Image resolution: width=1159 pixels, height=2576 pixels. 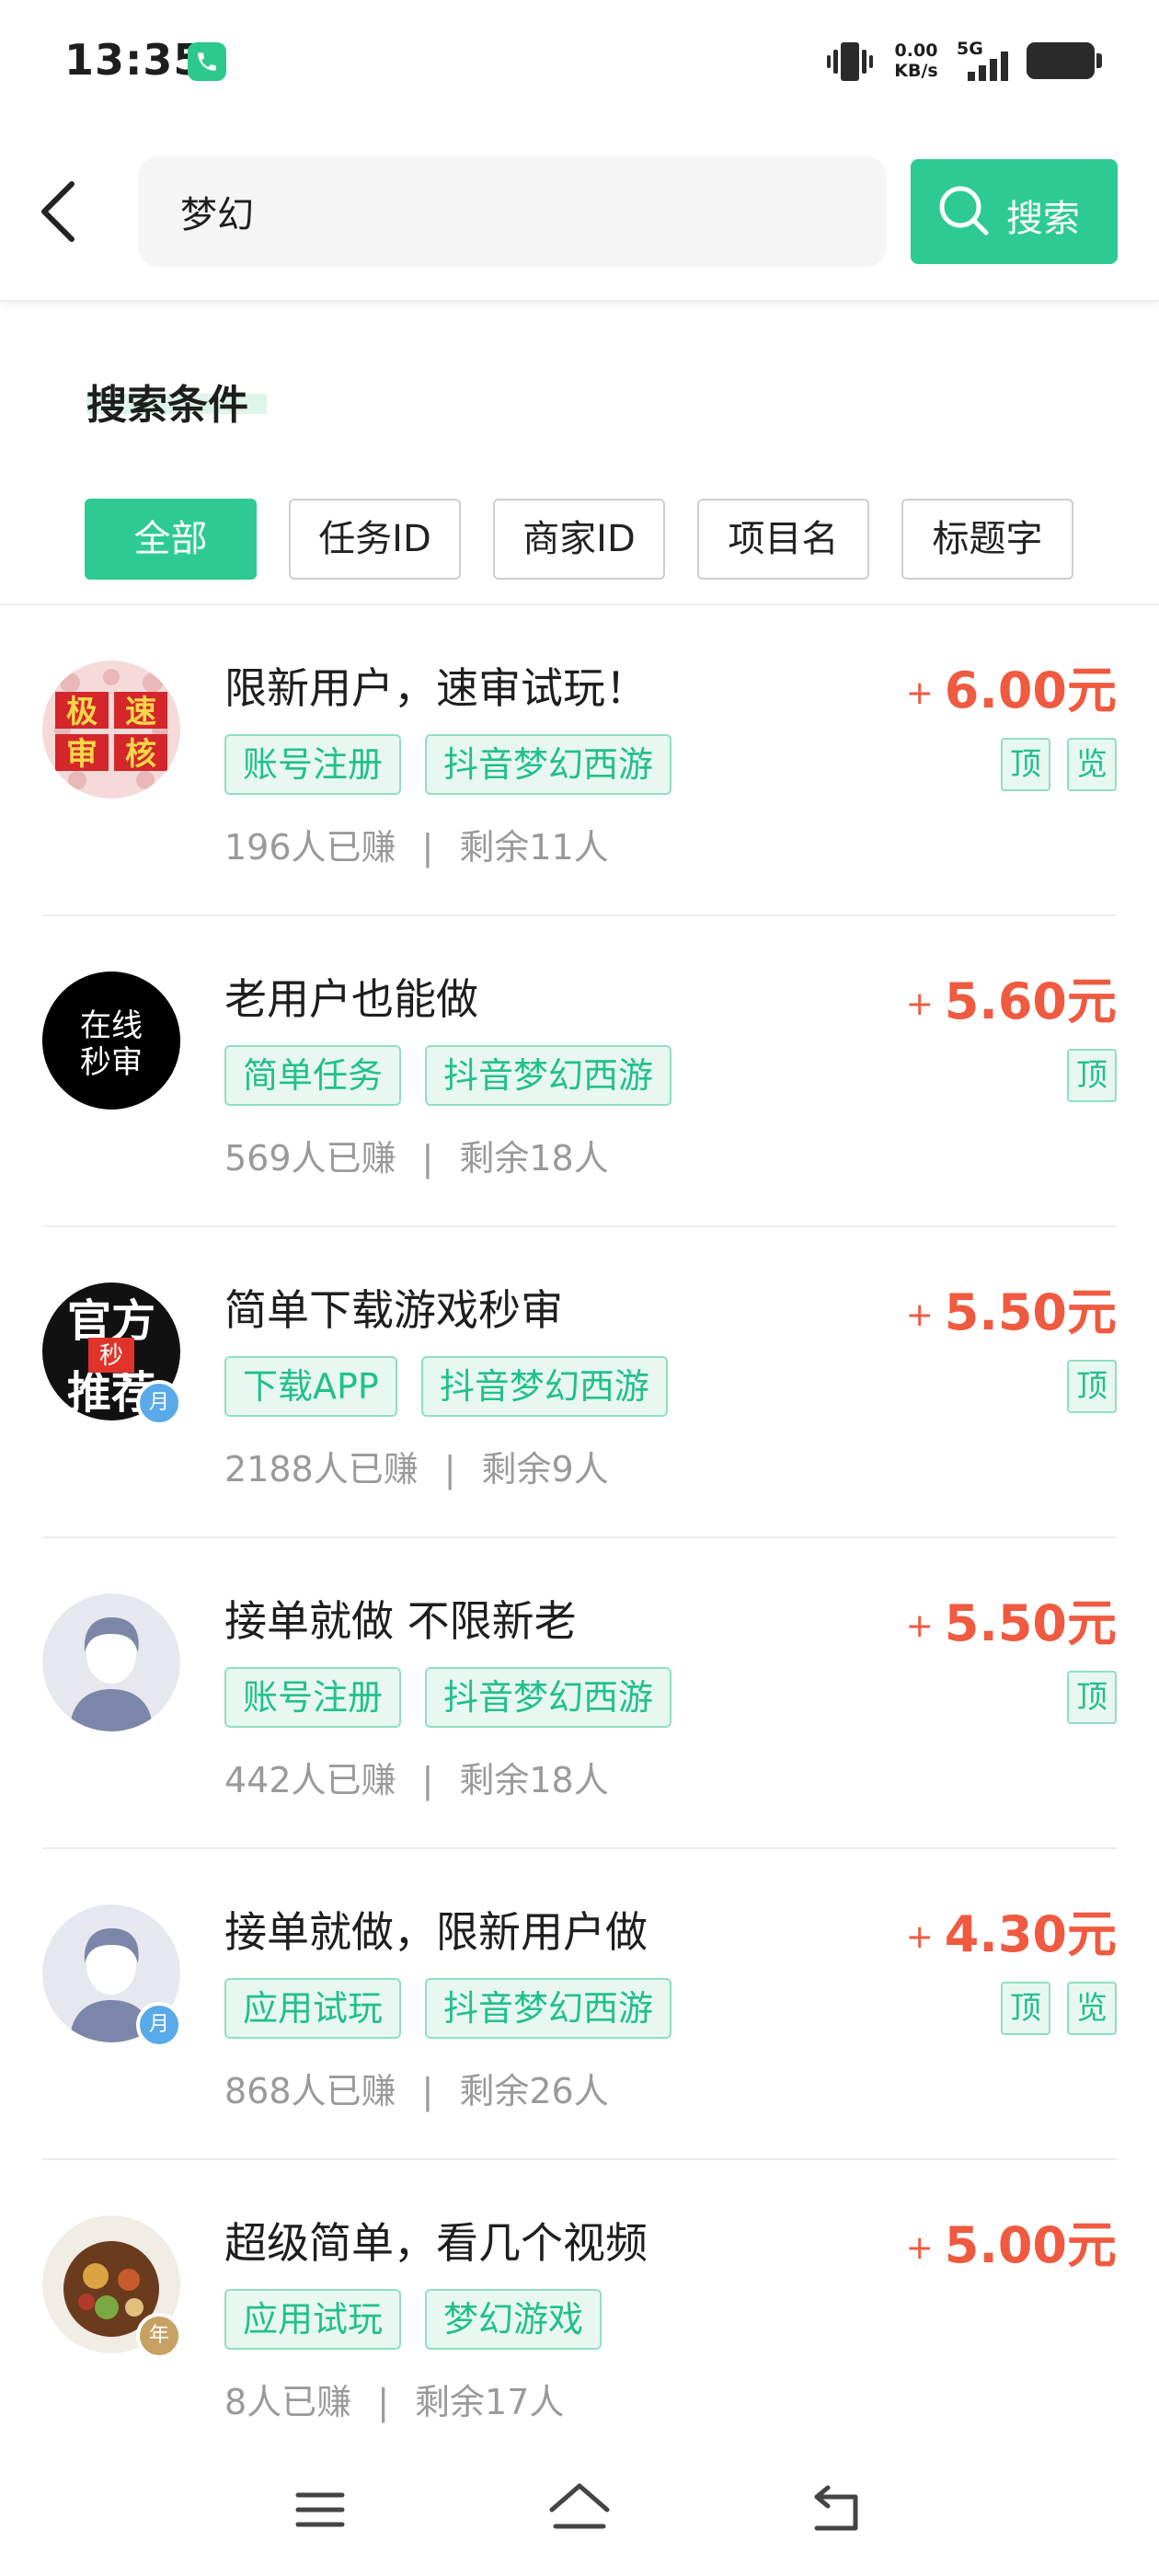 I want to click on task-title: 接单就做，限新用户做, so click(x=436, y=1932).